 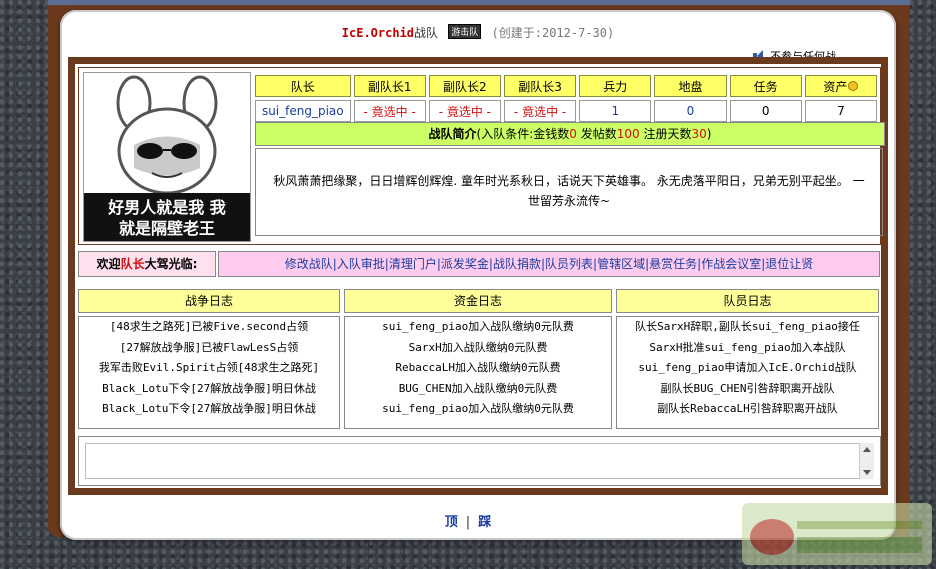 What do you see at coordinates (361, 264) in the screenshot?
I see `link-join-approval: 入队审批` at bounding box center [361, 264].